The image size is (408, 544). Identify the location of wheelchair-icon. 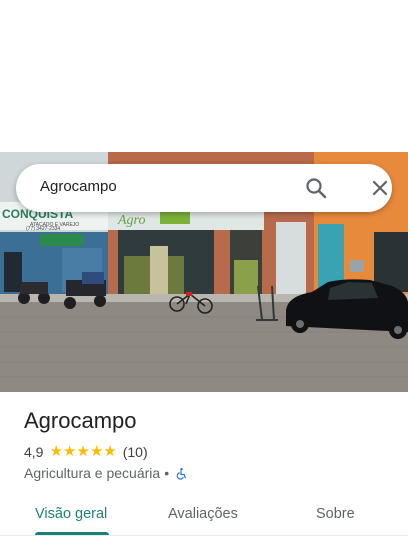
(181, 473).